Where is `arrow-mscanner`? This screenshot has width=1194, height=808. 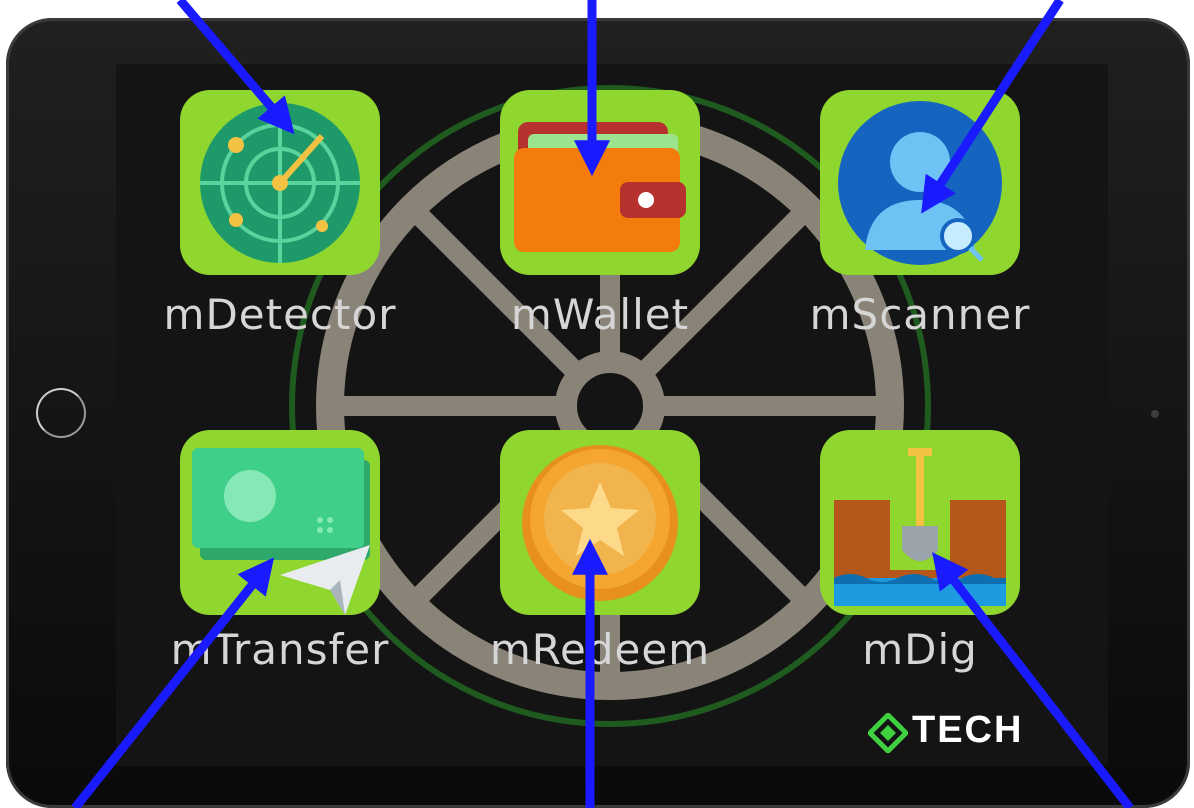
arrow-mscanner is located at coordinates (992, 107).